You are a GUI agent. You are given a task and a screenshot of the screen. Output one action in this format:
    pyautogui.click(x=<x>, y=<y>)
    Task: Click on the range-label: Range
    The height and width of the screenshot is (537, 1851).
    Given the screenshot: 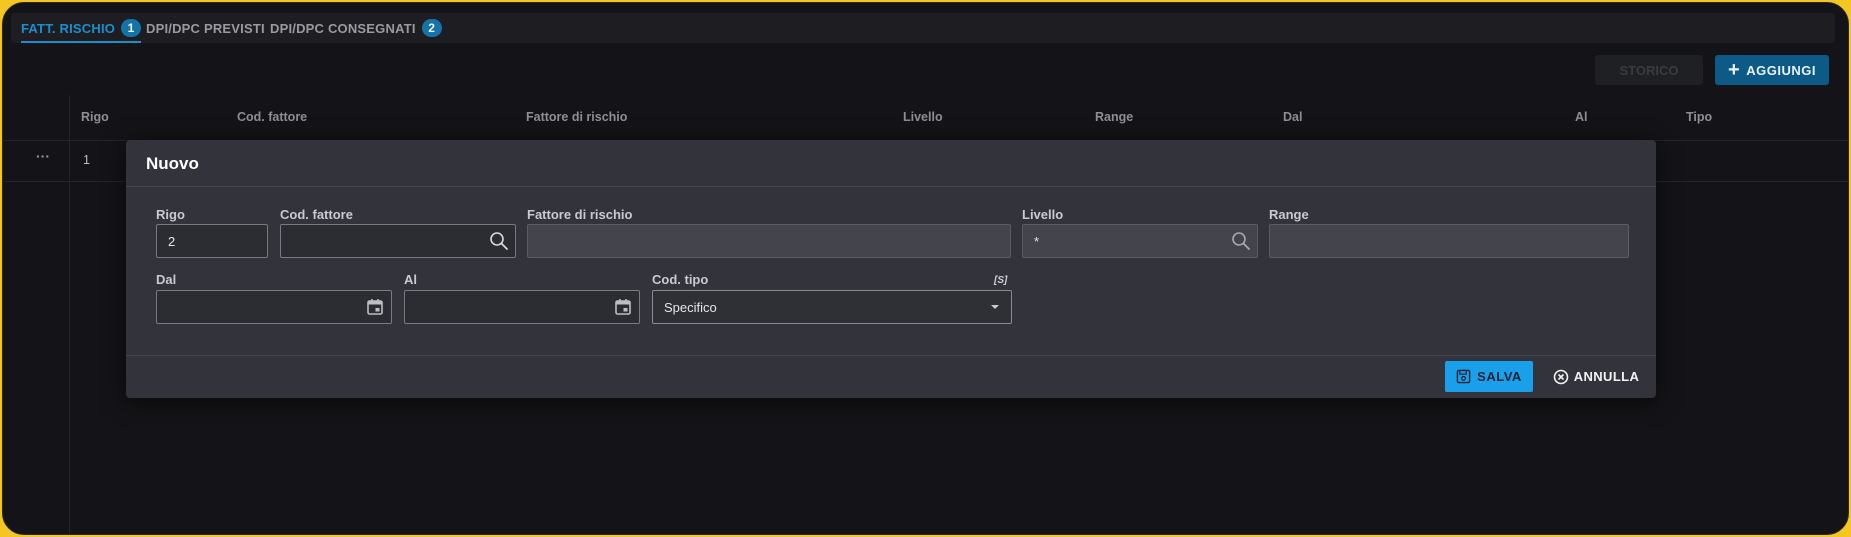 What is the action you would take?
    pyautogui.click(x=1289, y=214)
    